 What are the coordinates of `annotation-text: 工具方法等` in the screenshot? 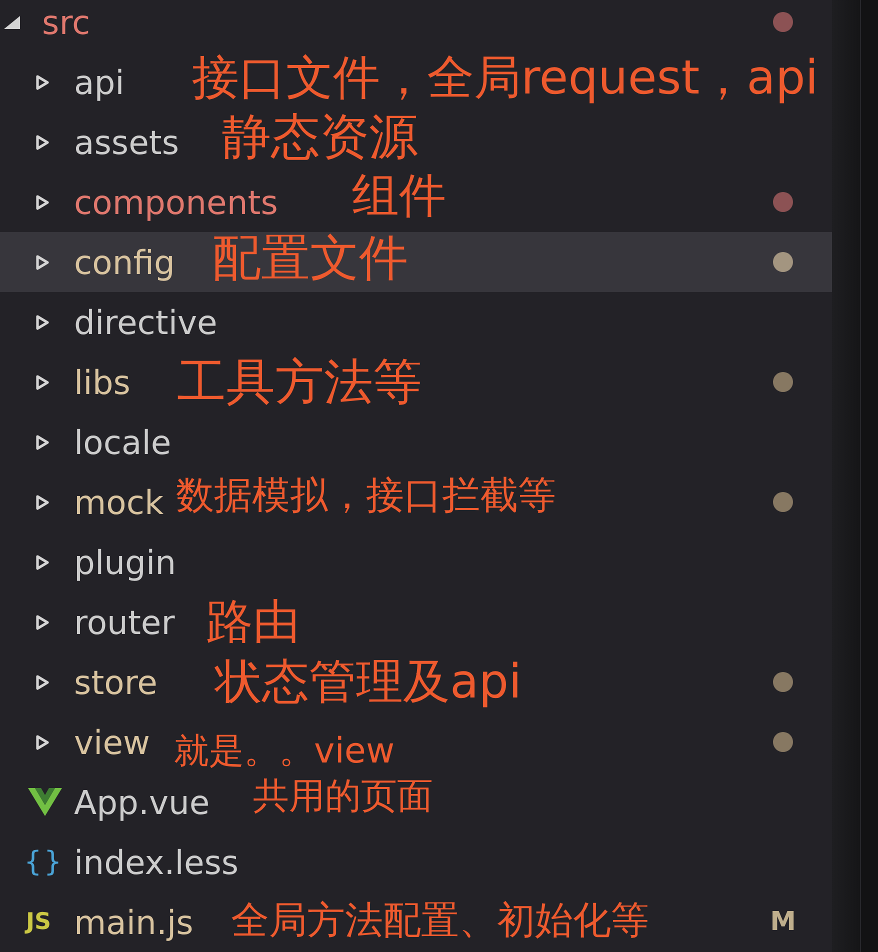 It's located at (299, 382).